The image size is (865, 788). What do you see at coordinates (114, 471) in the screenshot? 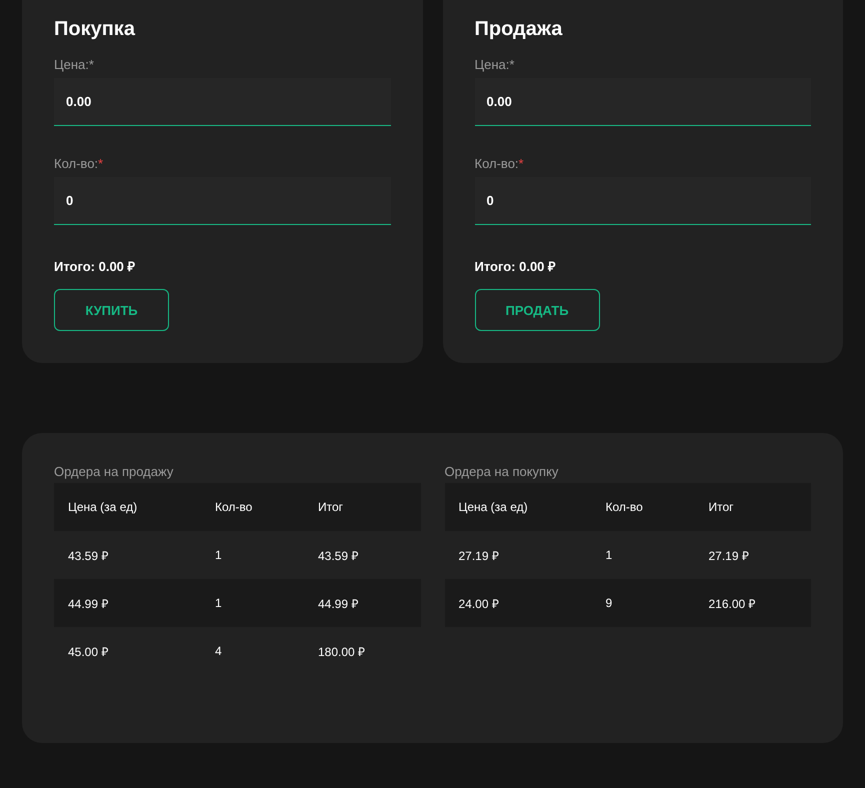
I see `table-title: Ордера на продажу` at bounding box center [114, 471].